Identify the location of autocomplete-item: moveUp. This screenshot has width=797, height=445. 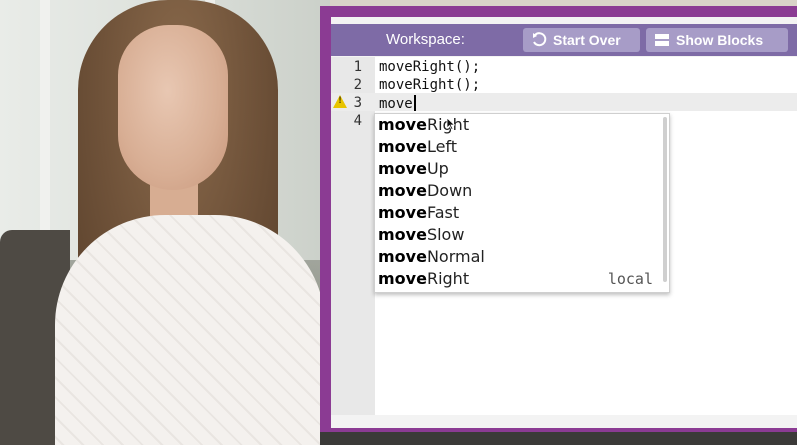
(520, 169).